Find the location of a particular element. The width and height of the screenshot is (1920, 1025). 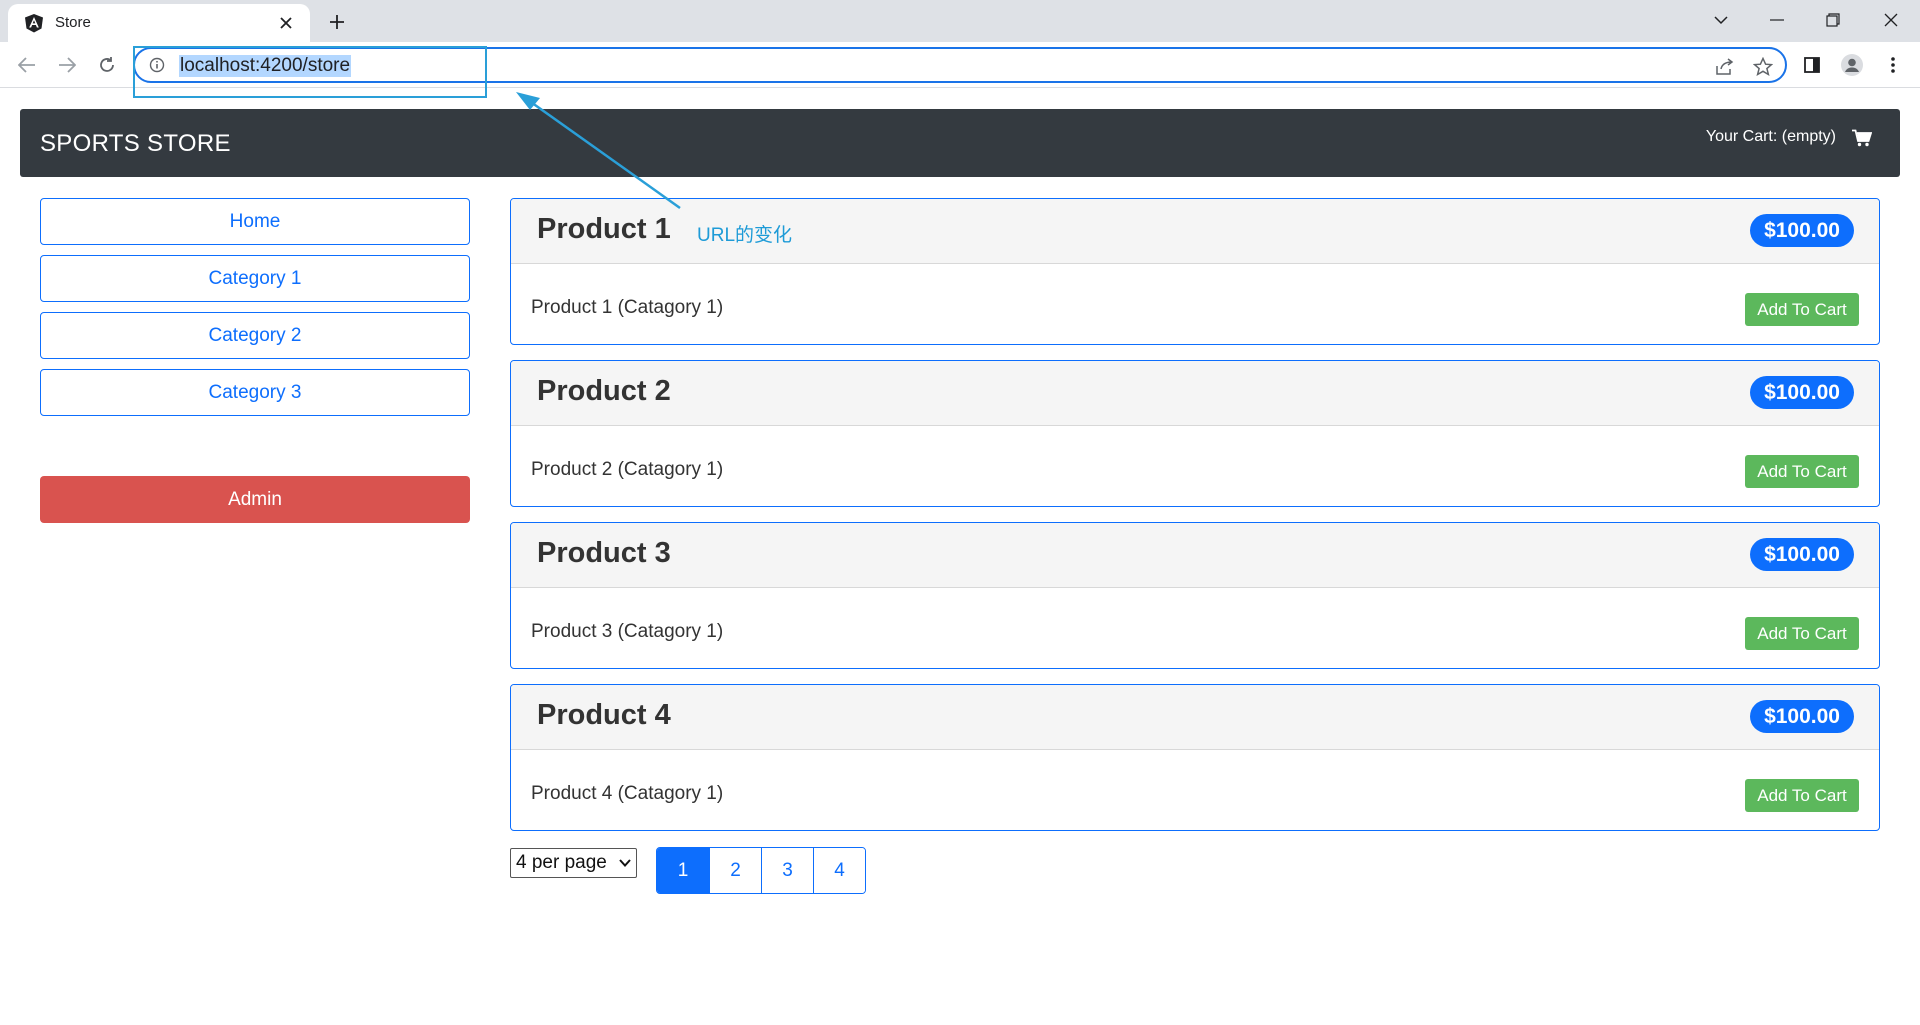

product-description: Product 4 (Catagory 1) is located at coordinates (627, 793).